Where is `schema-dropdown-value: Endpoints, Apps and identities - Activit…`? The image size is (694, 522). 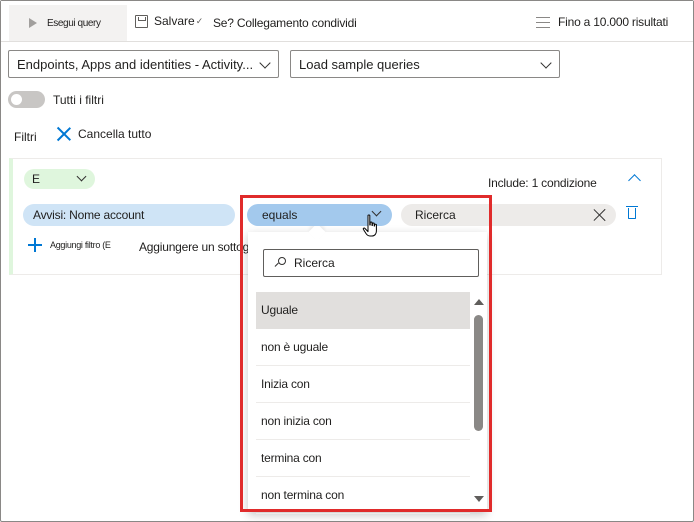 schema-dropdown-value: Endpoints, Apps and identities - Activit… is located at coordinates (135, 64).